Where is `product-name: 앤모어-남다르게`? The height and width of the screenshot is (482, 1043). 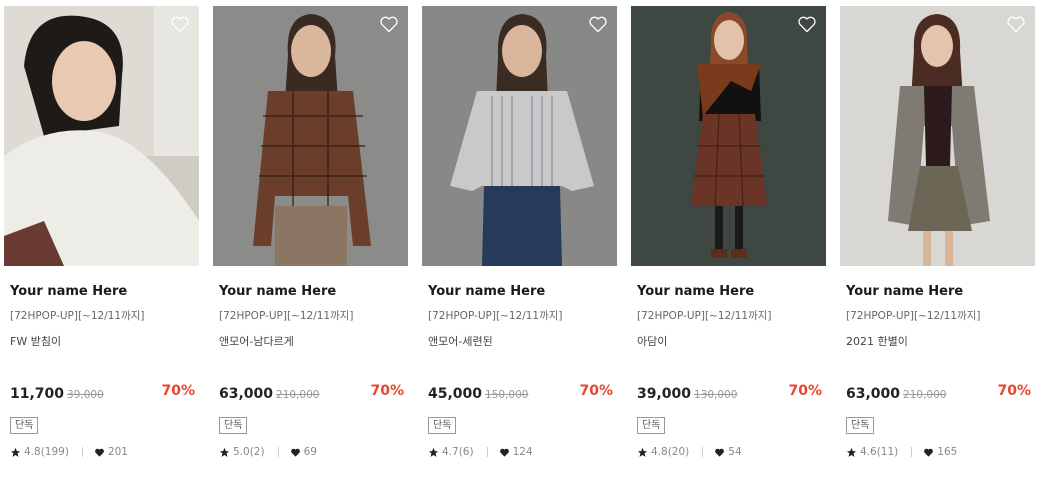 product-name: 앤모어-남다르게 is located at coordinates (313, 341).